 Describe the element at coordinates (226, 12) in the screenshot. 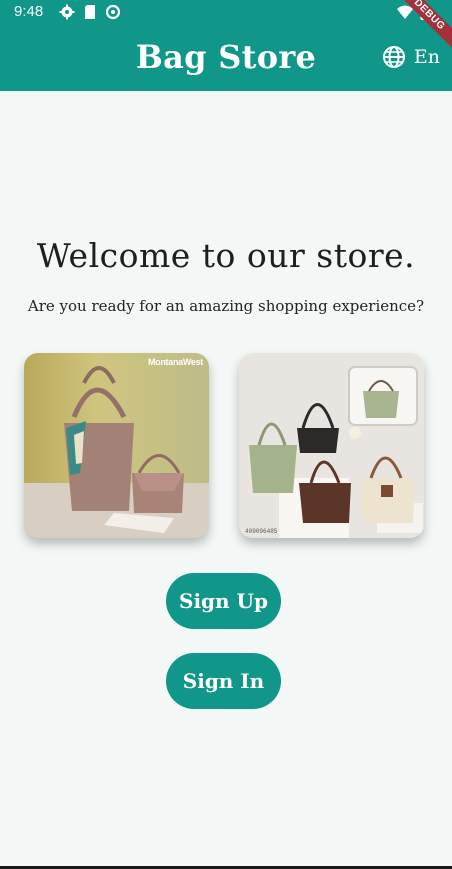

I see `status-bar: 9:48` at that location.